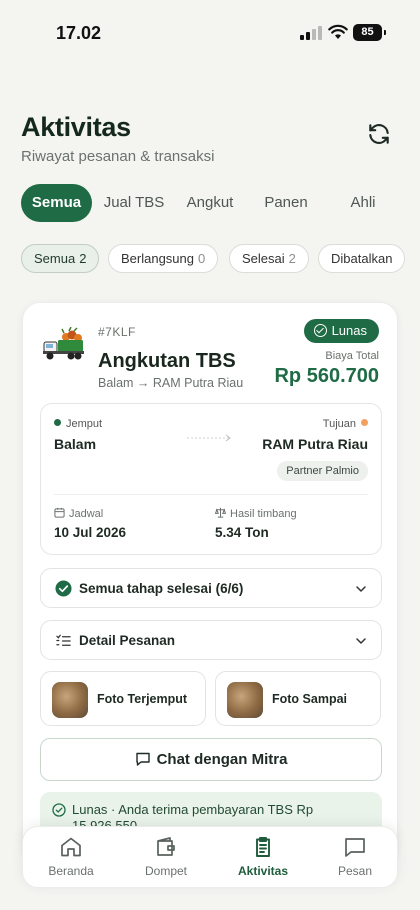 The image size is (420, 910). I want to click on status-bar: 17.02 85, so click(210, 30).